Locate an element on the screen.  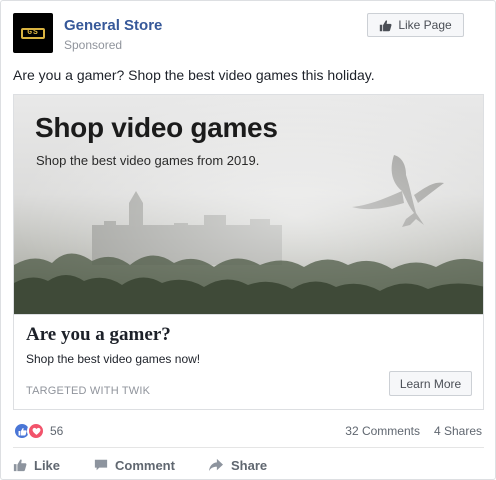
reaction-count: 56 is located at coordinates (57, 431).